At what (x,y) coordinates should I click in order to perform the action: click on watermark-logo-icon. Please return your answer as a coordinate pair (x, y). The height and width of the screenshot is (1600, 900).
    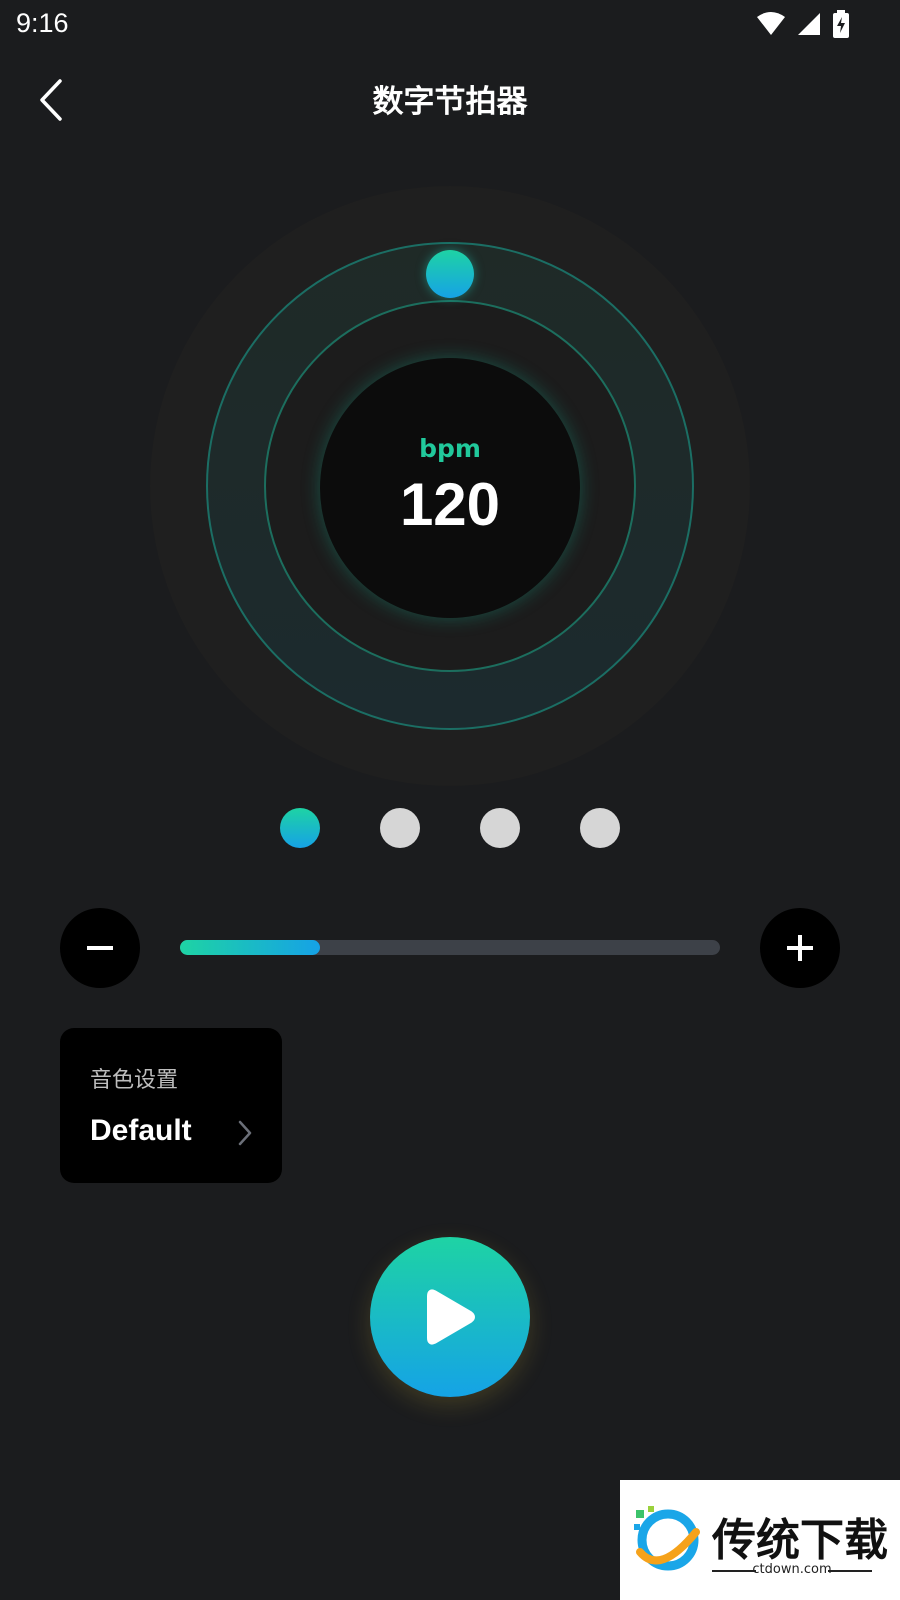
    Looking at the image, I should click on (667, 1538).